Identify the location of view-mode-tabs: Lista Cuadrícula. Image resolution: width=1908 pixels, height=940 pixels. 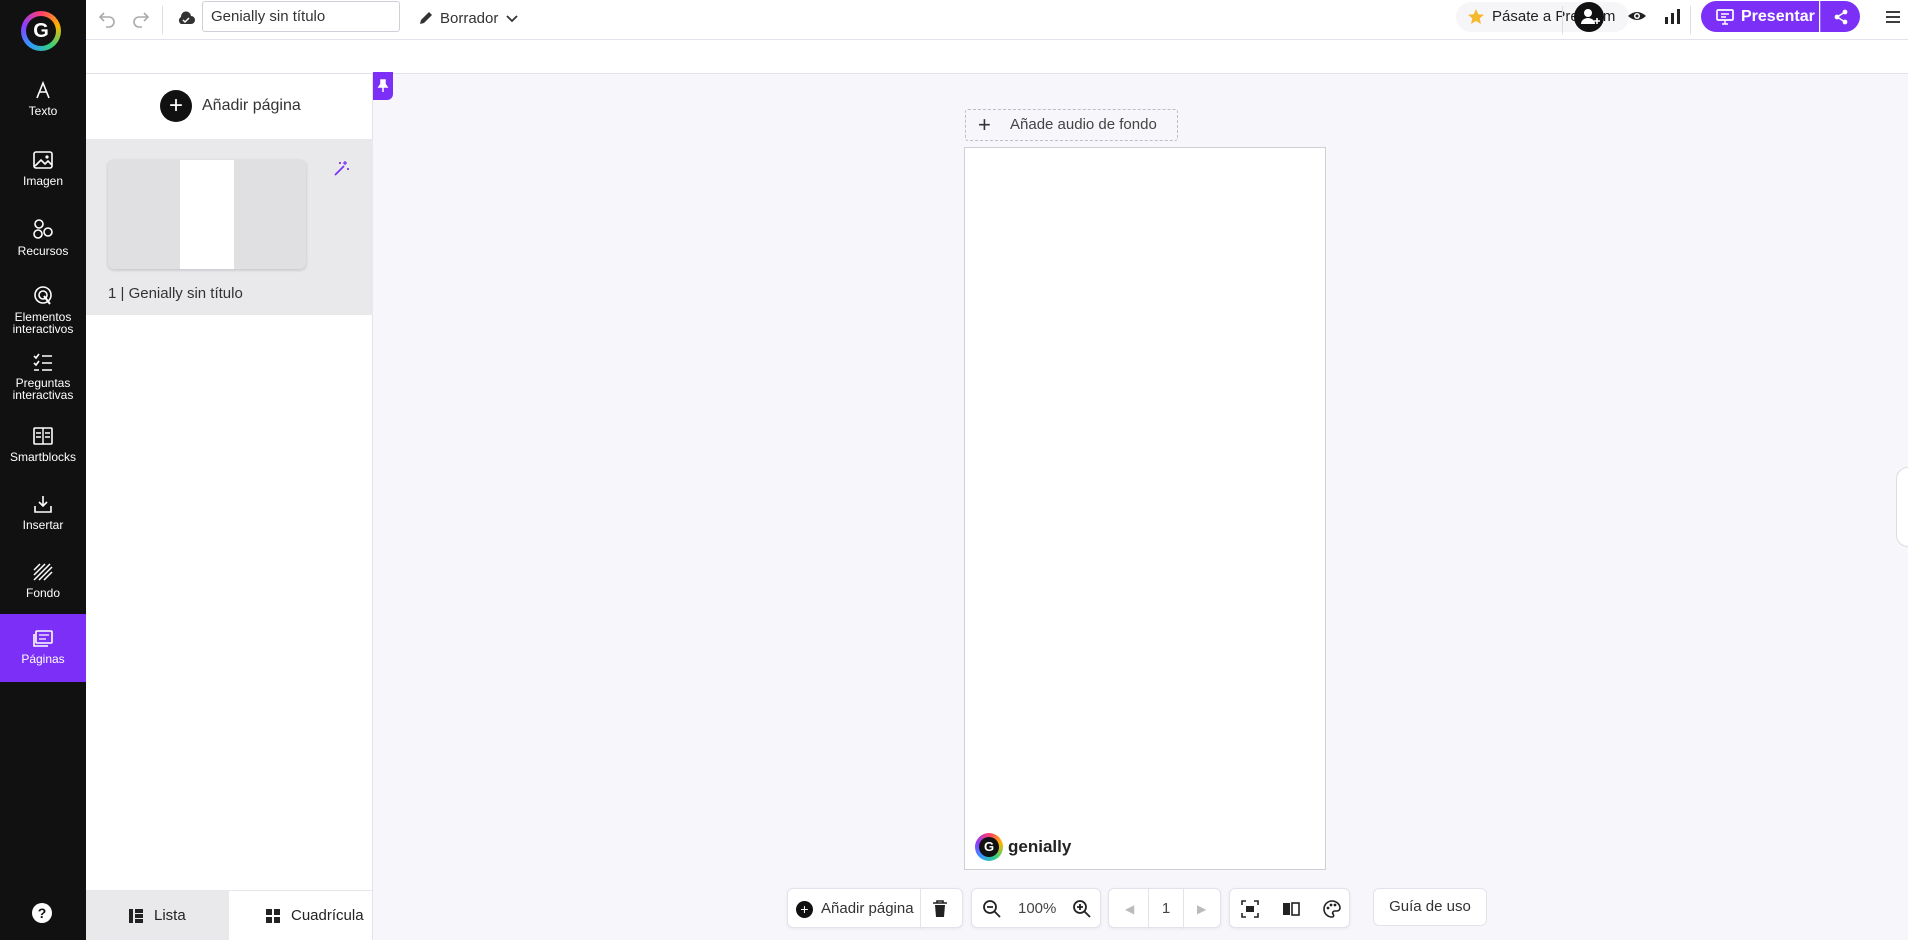
(229, 915).